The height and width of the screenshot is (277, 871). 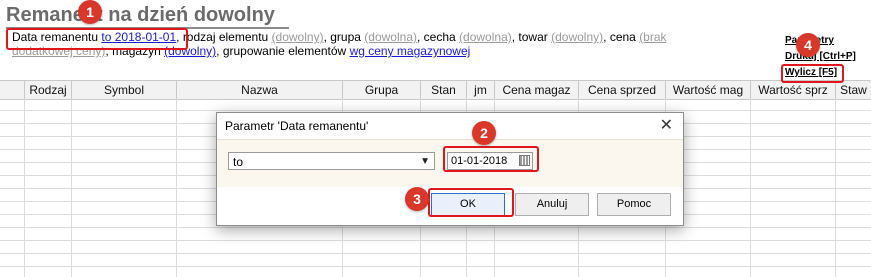 What do you see at coordinates (297, 126) in the screenshot?
I see `dialog-title: Parametr 'Data remanentu'` at bounding box center [297, 126].